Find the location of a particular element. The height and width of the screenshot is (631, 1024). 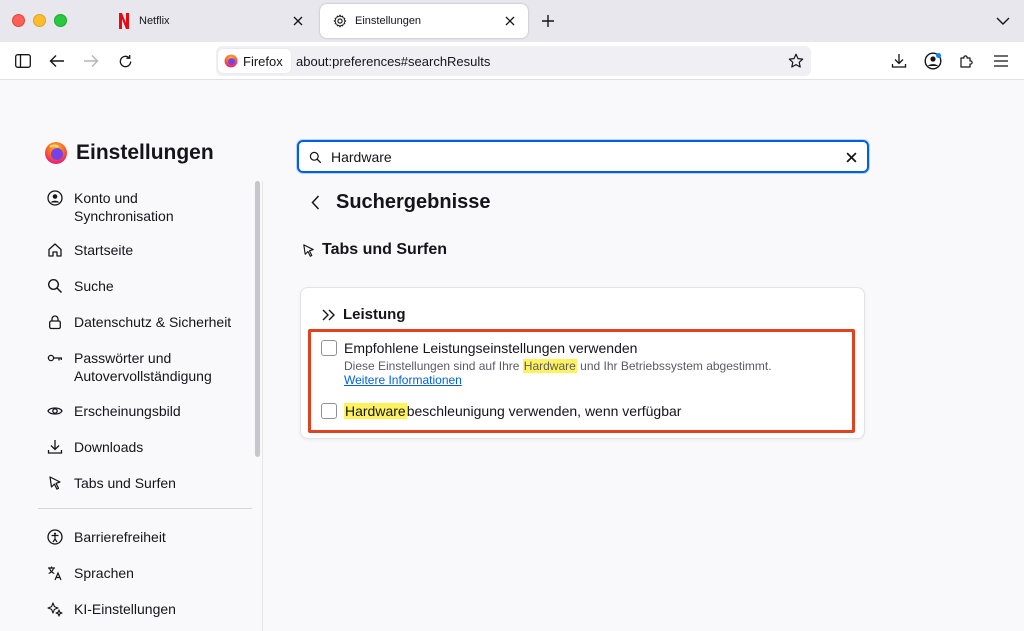

minimize-window-button is located at coordinates (39, 20).